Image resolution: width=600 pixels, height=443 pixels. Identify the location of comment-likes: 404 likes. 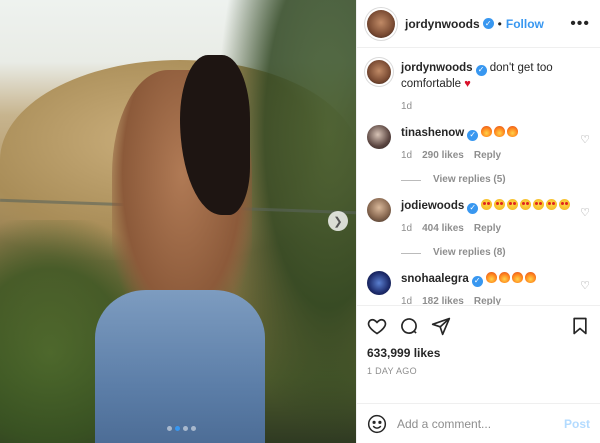
(443, 229).